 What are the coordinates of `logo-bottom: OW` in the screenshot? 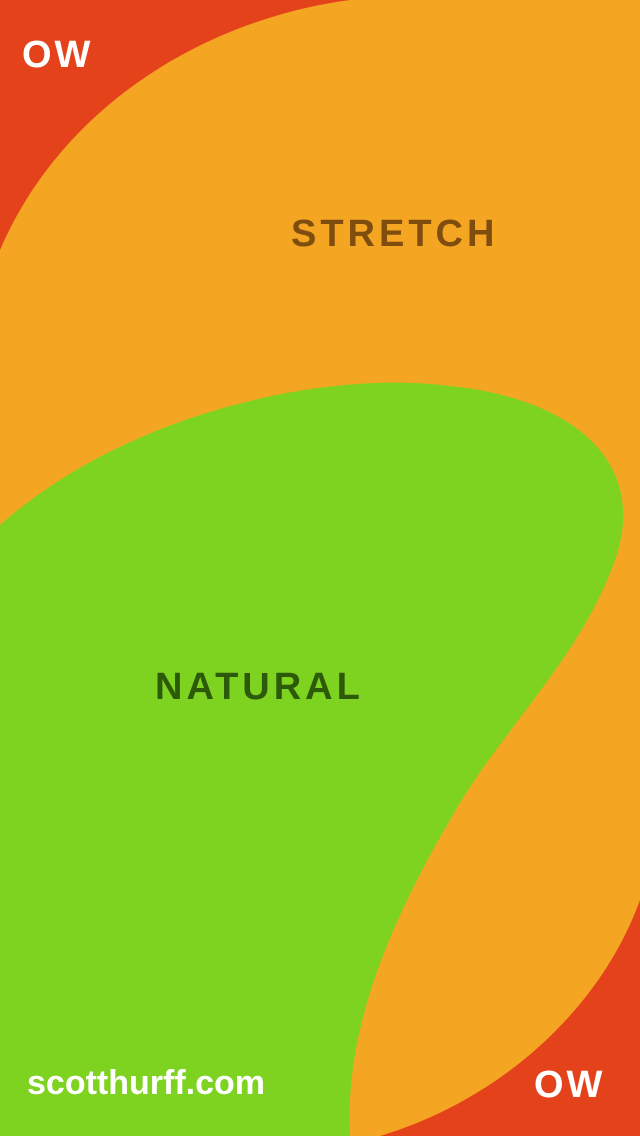 It's located at (570, 1085).